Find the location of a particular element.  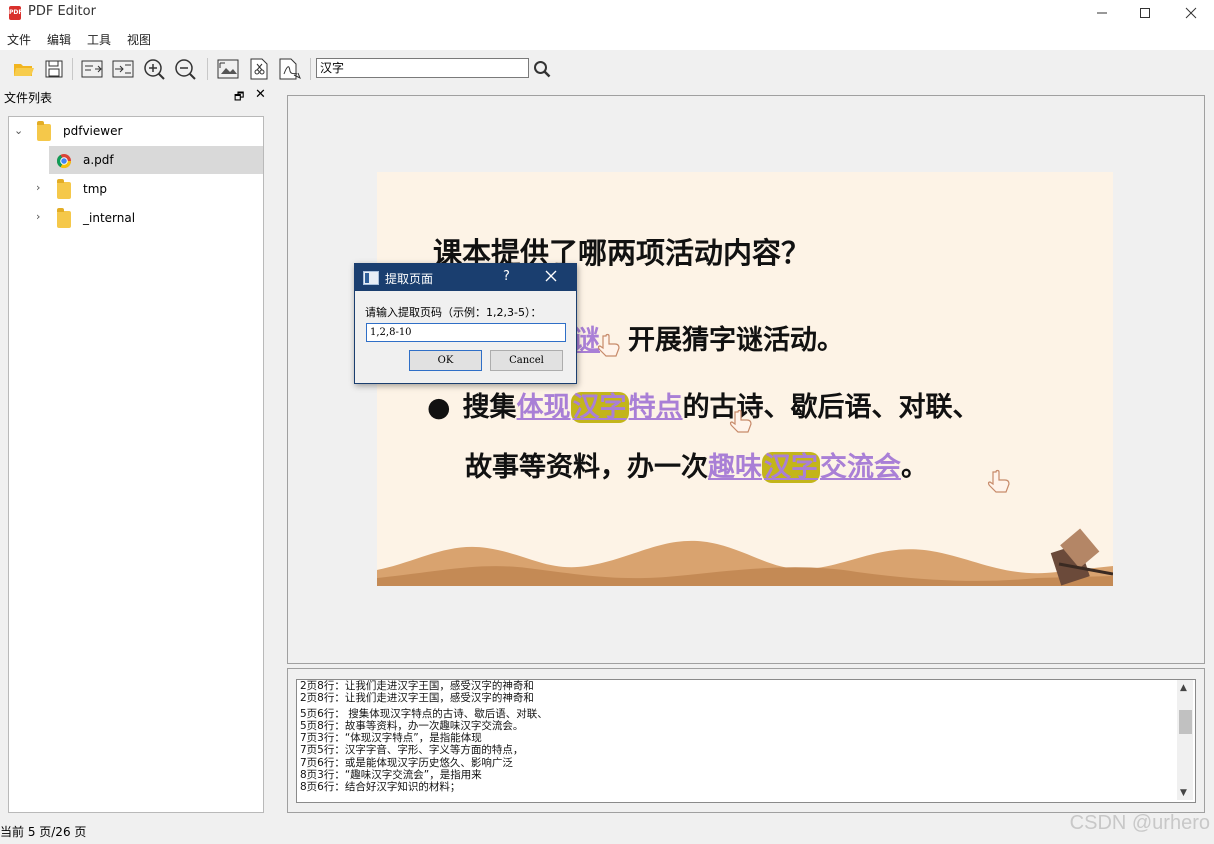

menu-file: 文件 is located at coordinates (19, 39).